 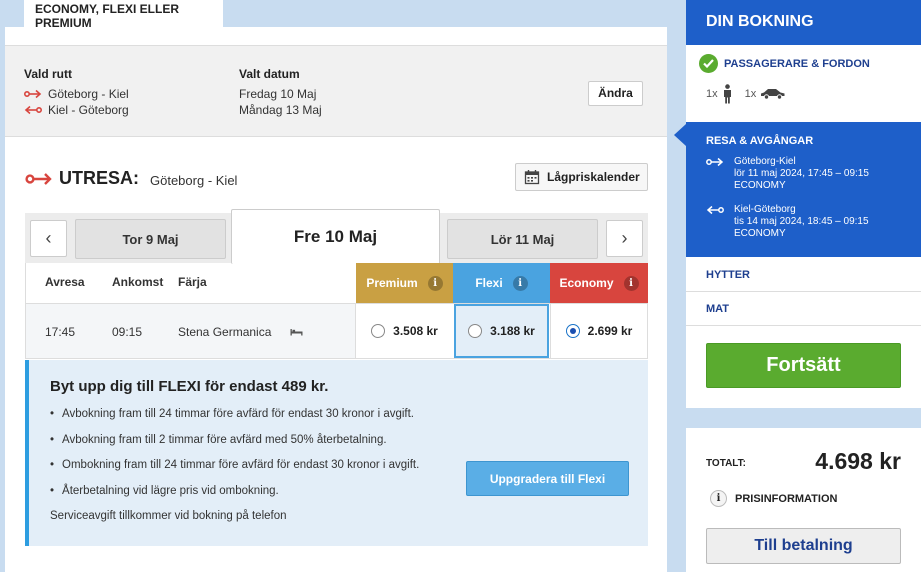 I want to click on sidebar-item-mat: MAT, so click(x=803, y=309).